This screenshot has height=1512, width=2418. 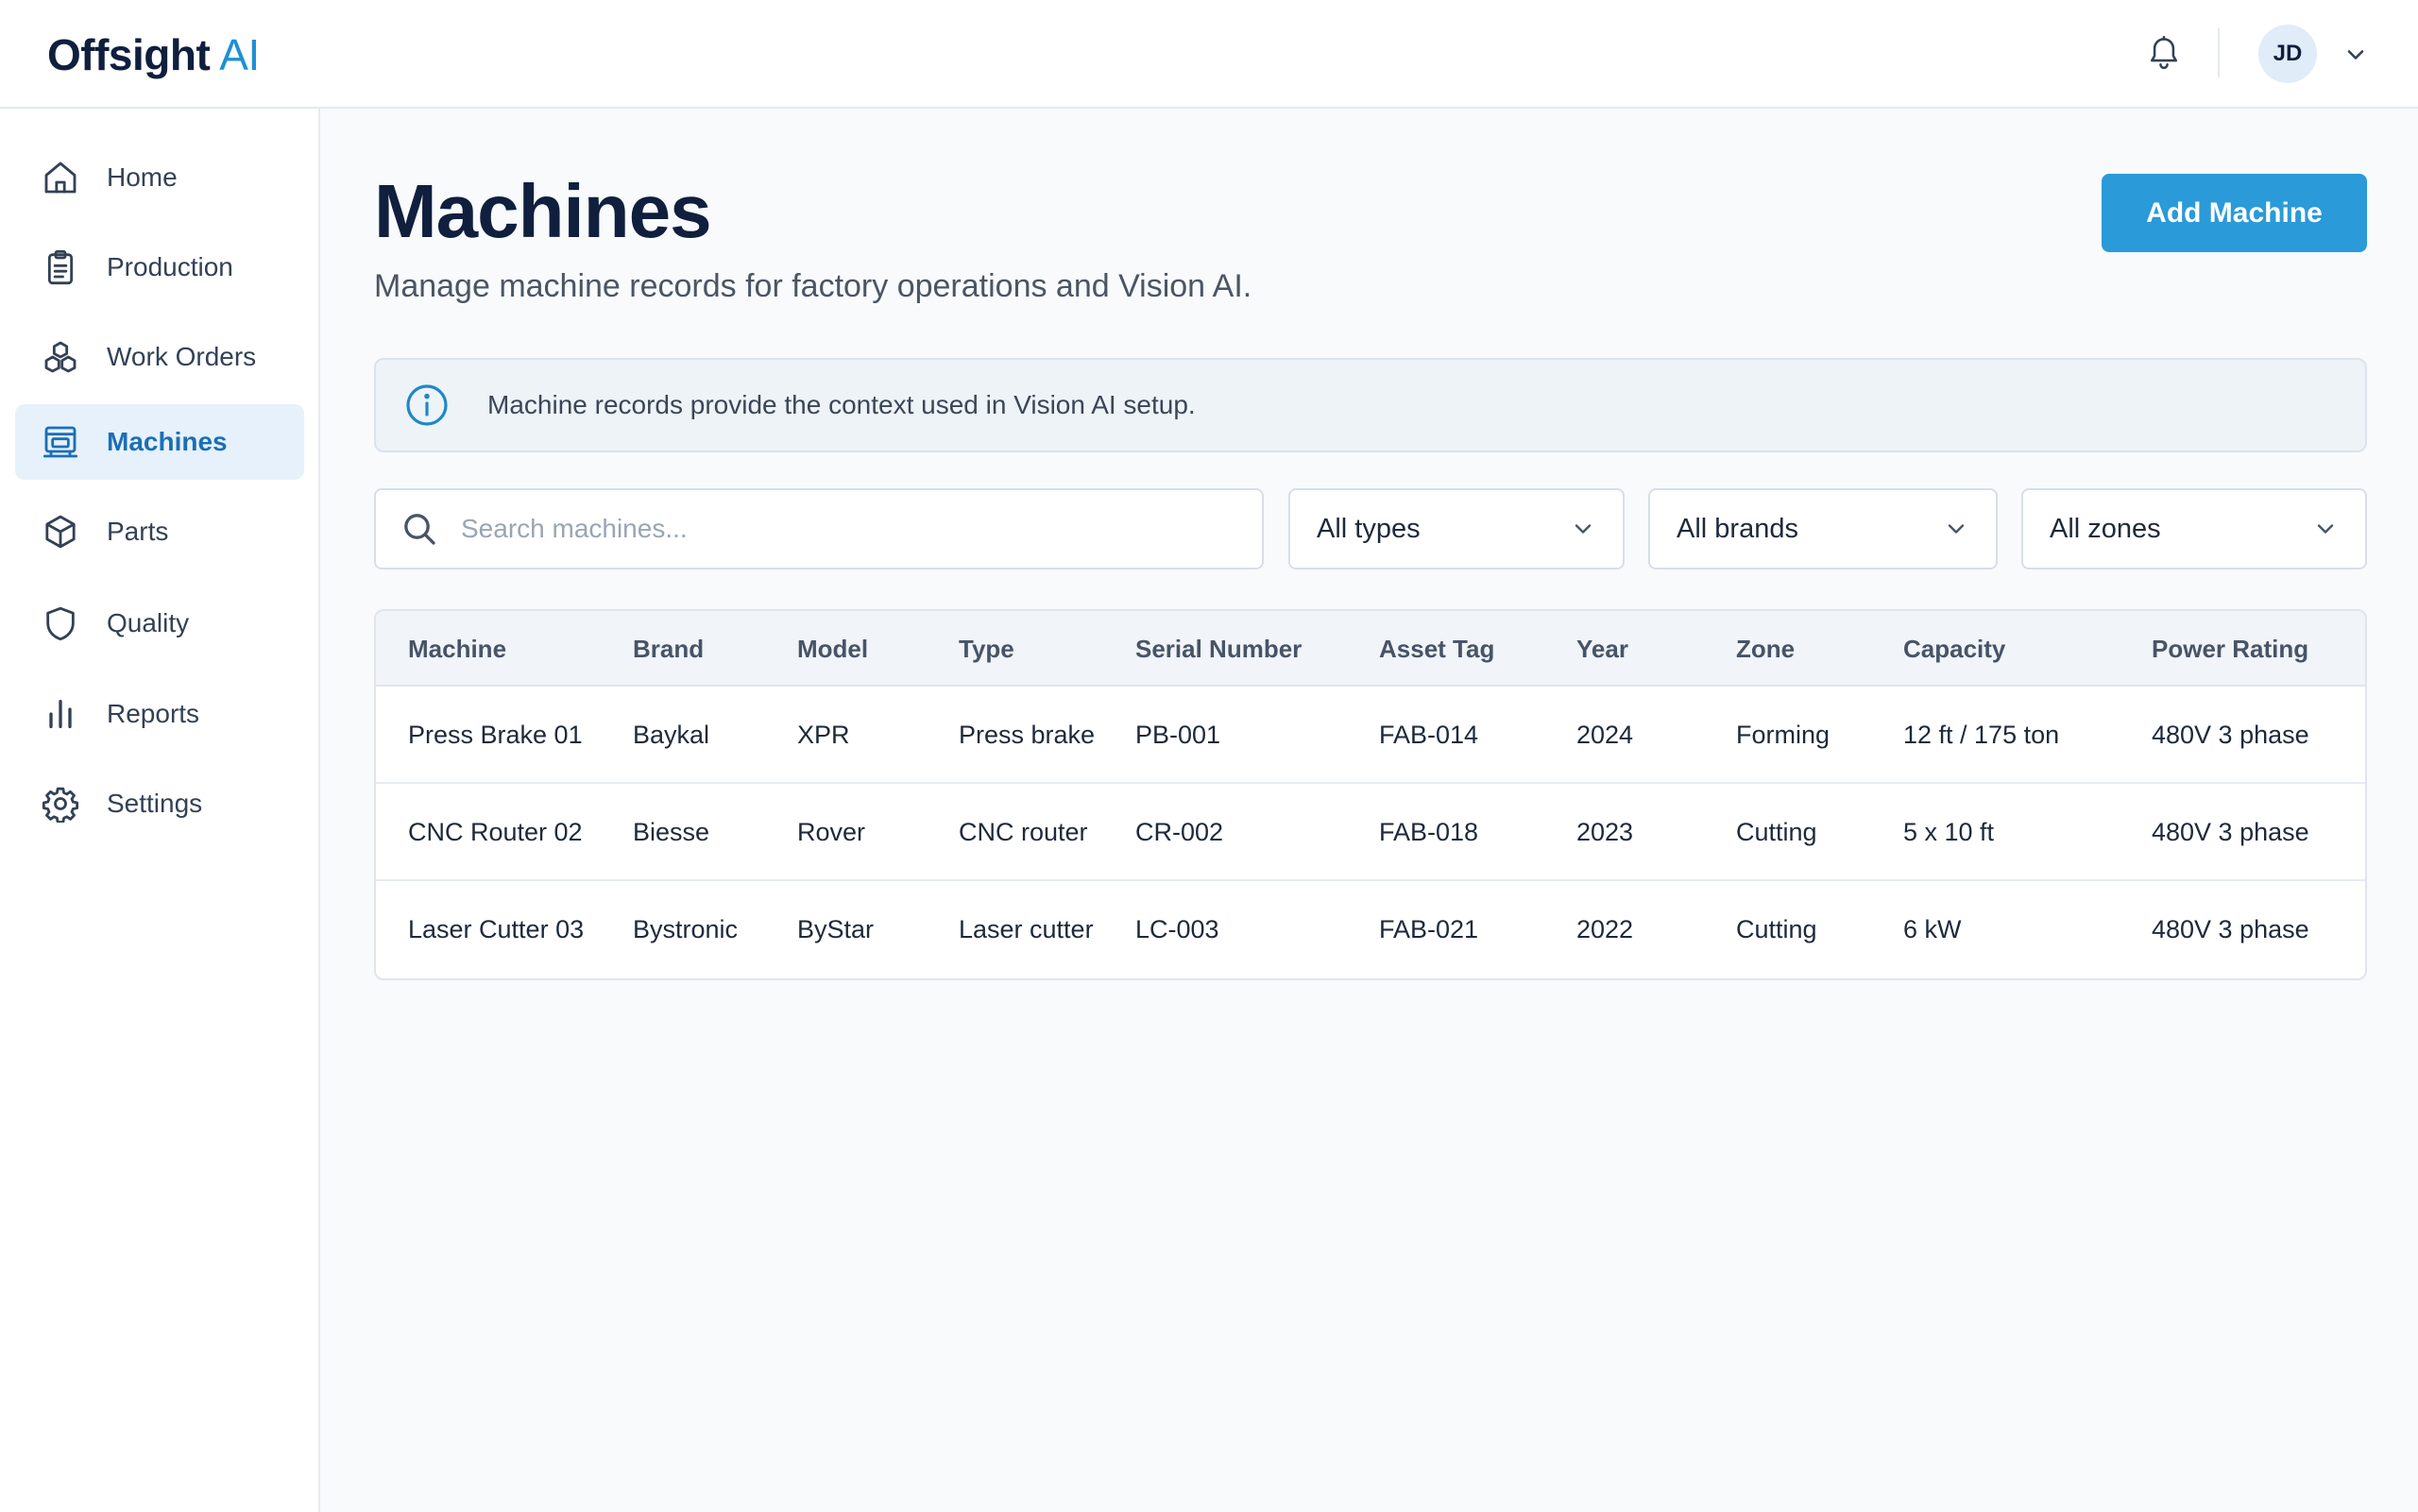 What do you see at coordinates (2234, 213) in the screenshot?
I see `add-machine-button: Add Machine` at bounding box center [2234, 213].